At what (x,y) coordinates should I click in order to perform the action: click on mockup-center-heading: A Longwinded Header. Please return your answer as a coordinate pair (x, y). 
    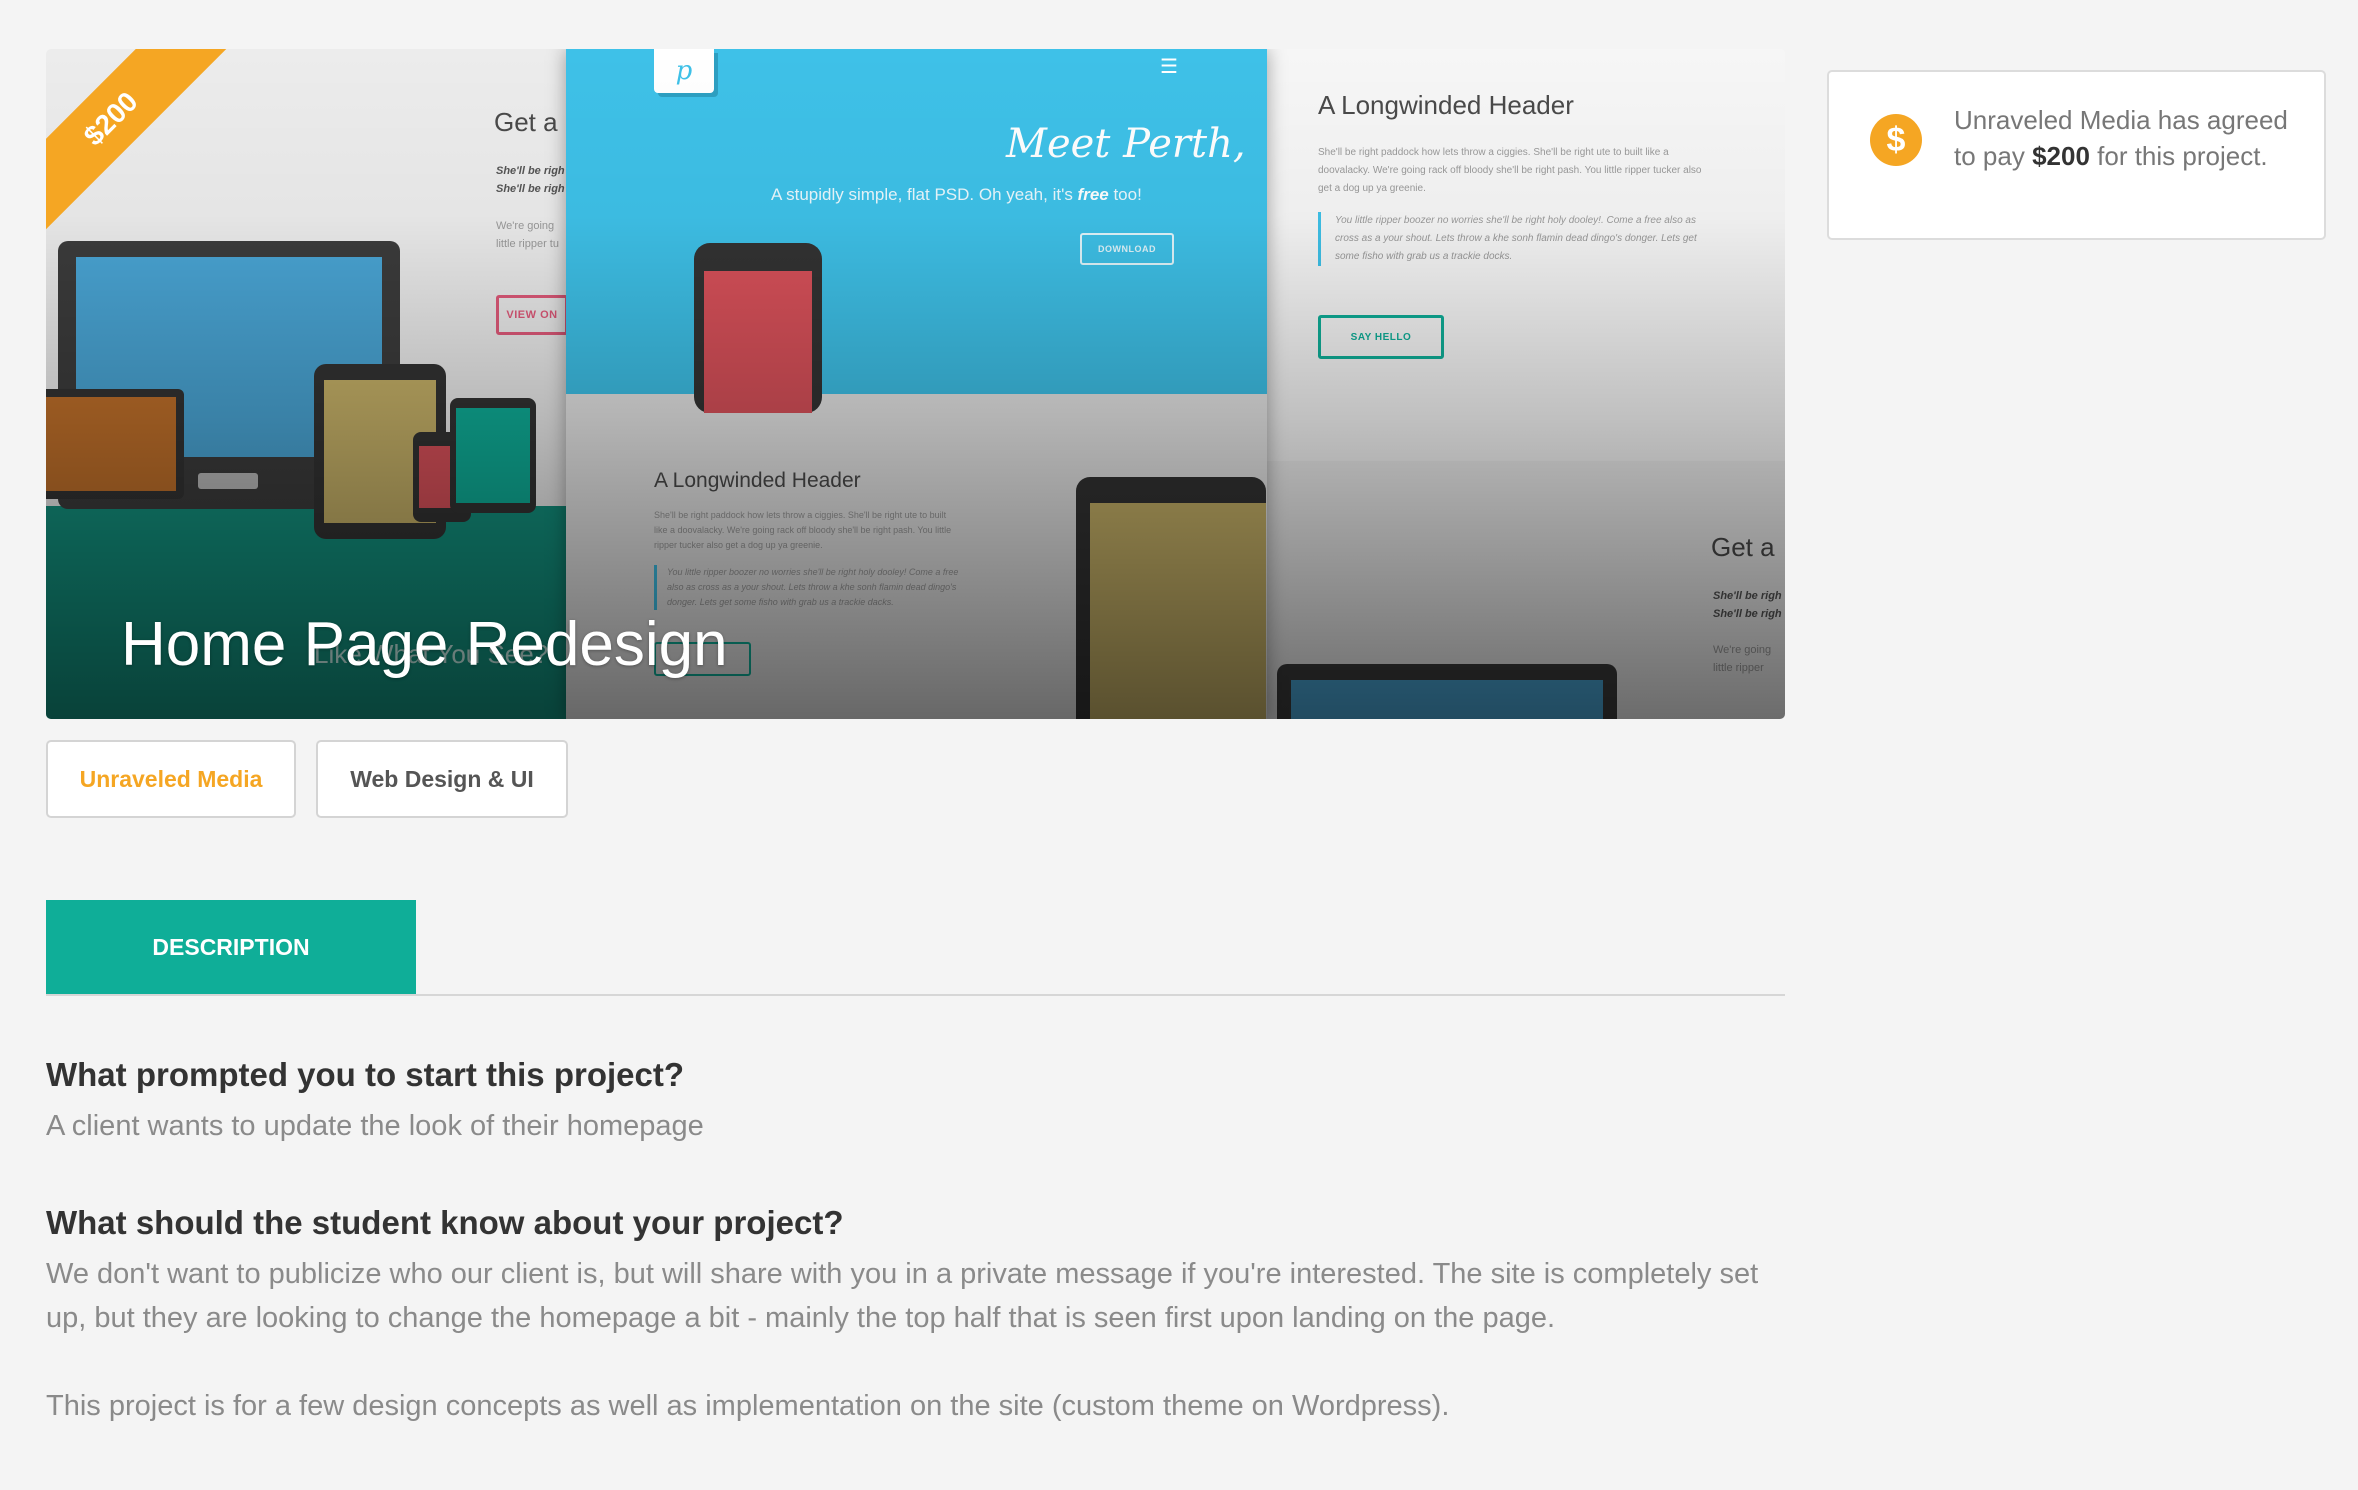
    Looking at the image, I should click on (757, 480).